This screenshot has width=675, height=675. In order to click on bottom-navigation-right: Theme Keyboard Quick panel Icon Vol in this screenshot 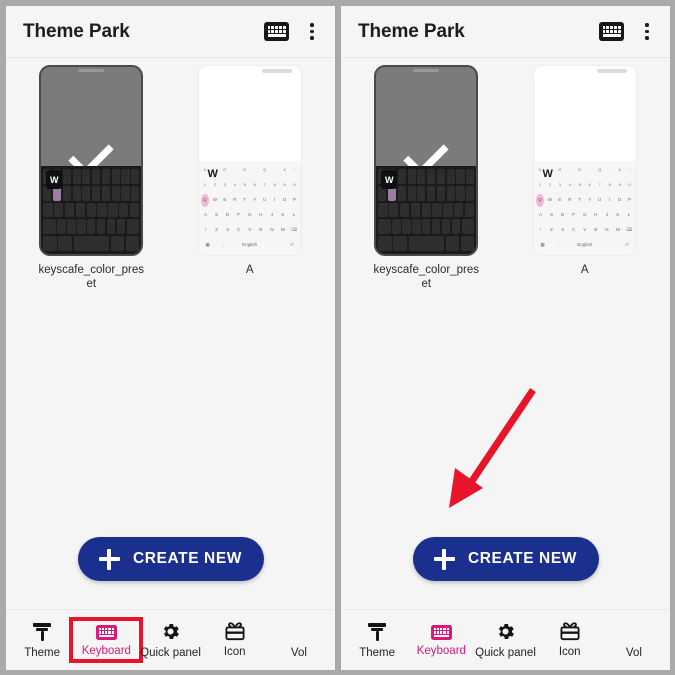, I will do `click(505, 639)`.